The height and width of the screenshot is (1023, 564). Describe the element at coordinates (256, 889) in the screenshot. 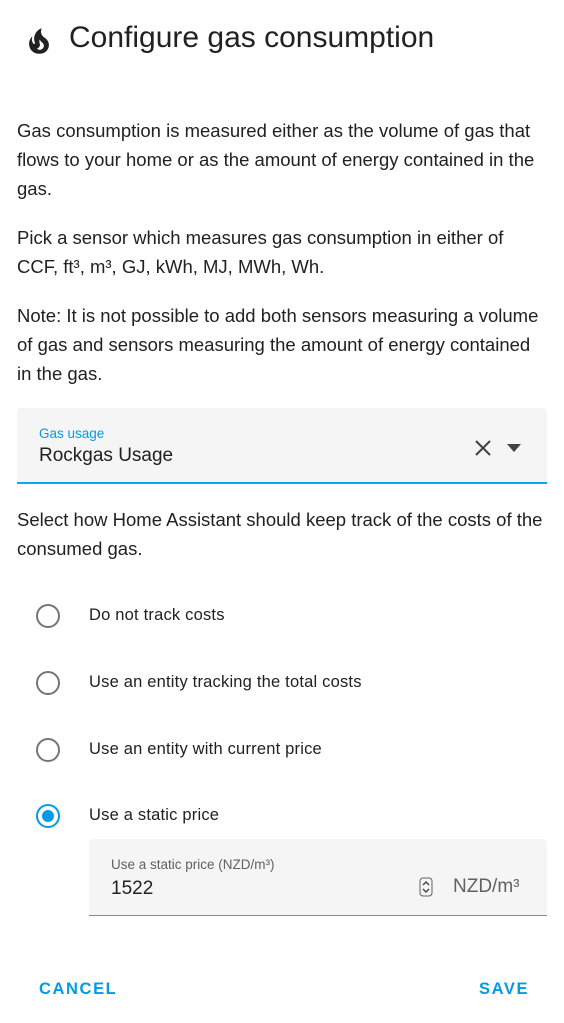

I see `static-price-input` at that location.